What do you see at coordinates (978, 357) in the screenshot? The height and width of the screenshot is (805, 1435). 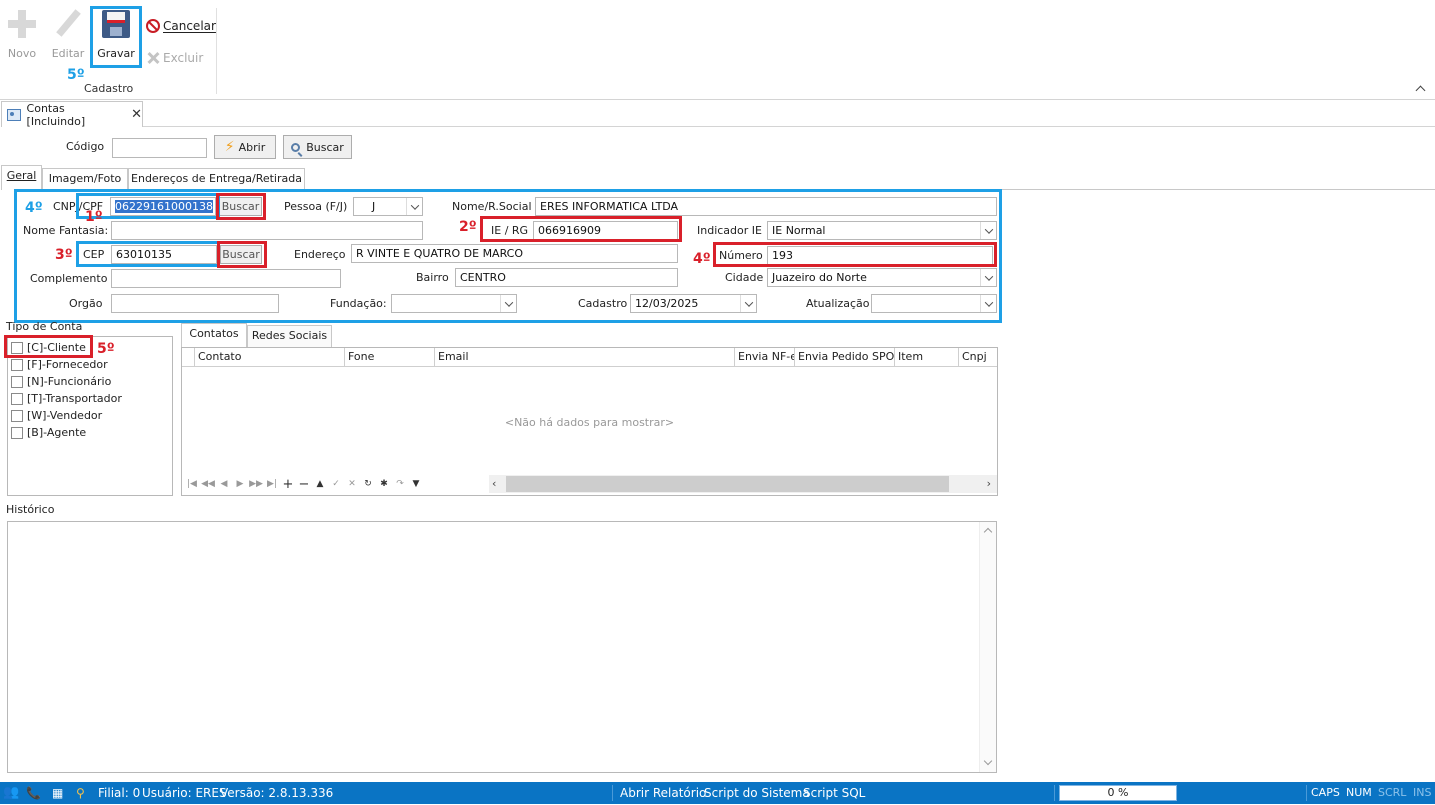 I see `col-cnpj: Cnpj` at bounding box center [978, 357].